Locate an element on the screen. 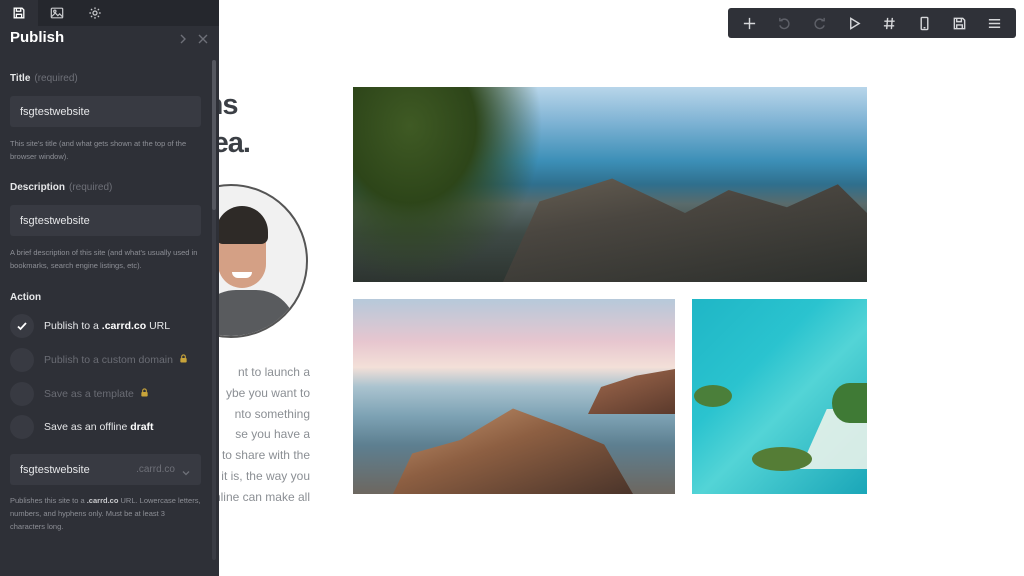 Image resolution: width=1024 pixels, height=576 pixels. domain-select: .carrd.co is located at coordinates (155, 469).